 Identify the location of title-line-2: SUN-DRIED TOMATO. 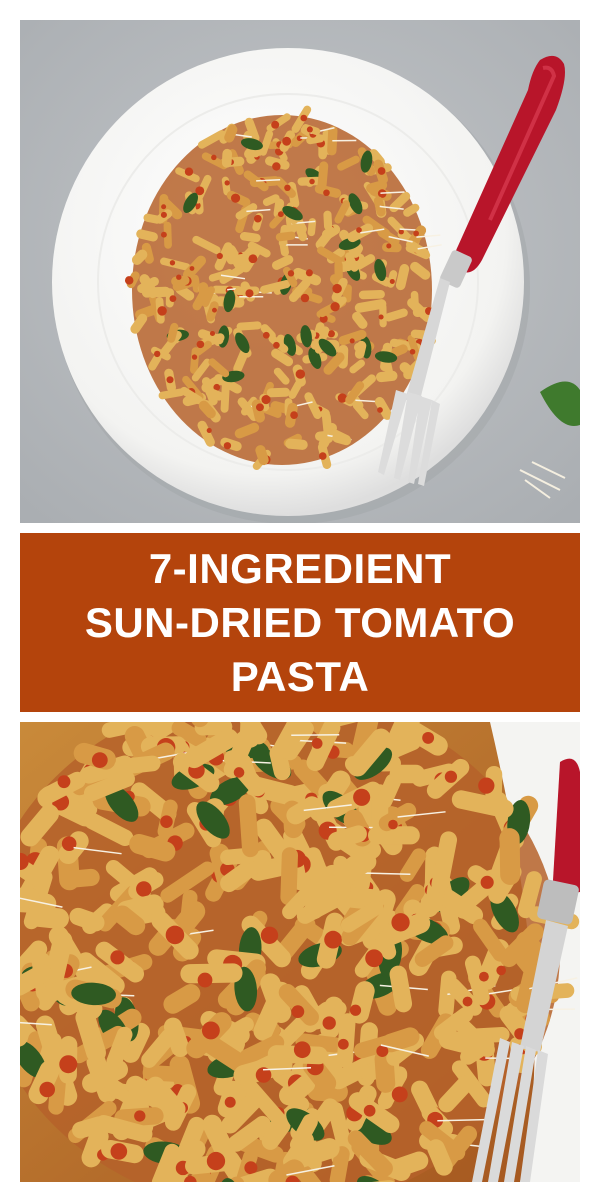
(300, 622).